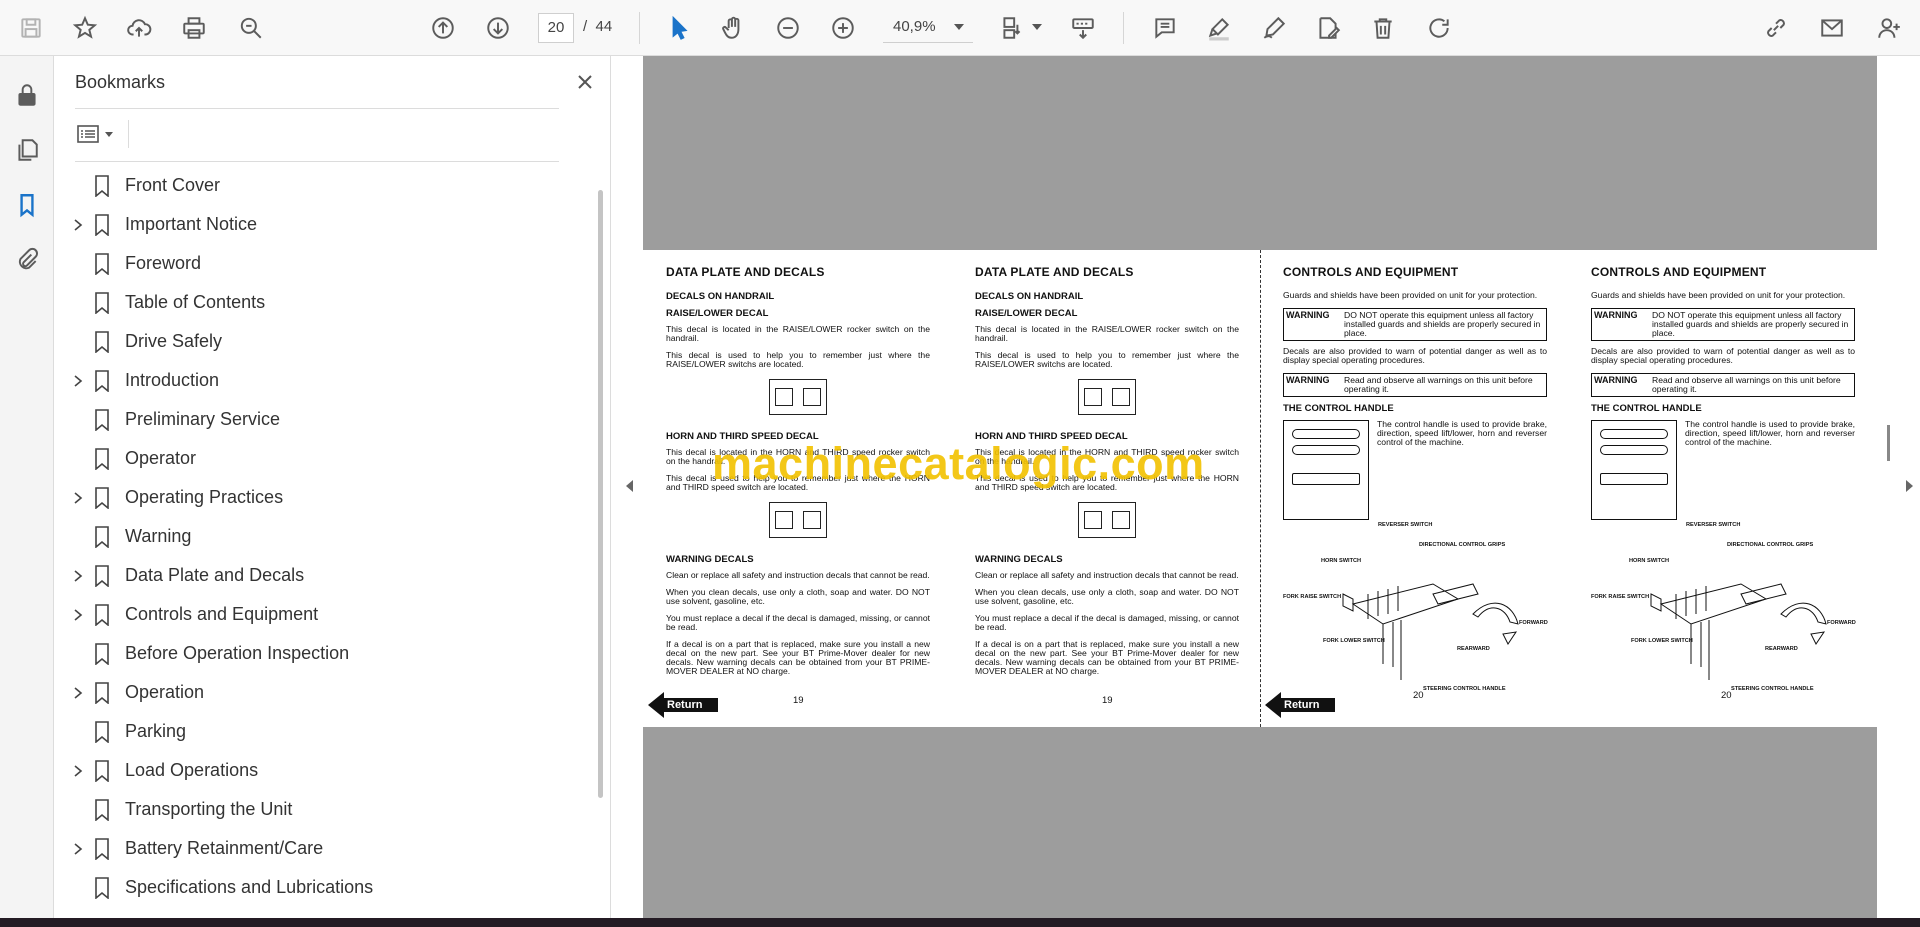 The image size is (1920, 927). Describe the element at coordinates (31, 28) in the screenshot. I see `save-icon` at that location.